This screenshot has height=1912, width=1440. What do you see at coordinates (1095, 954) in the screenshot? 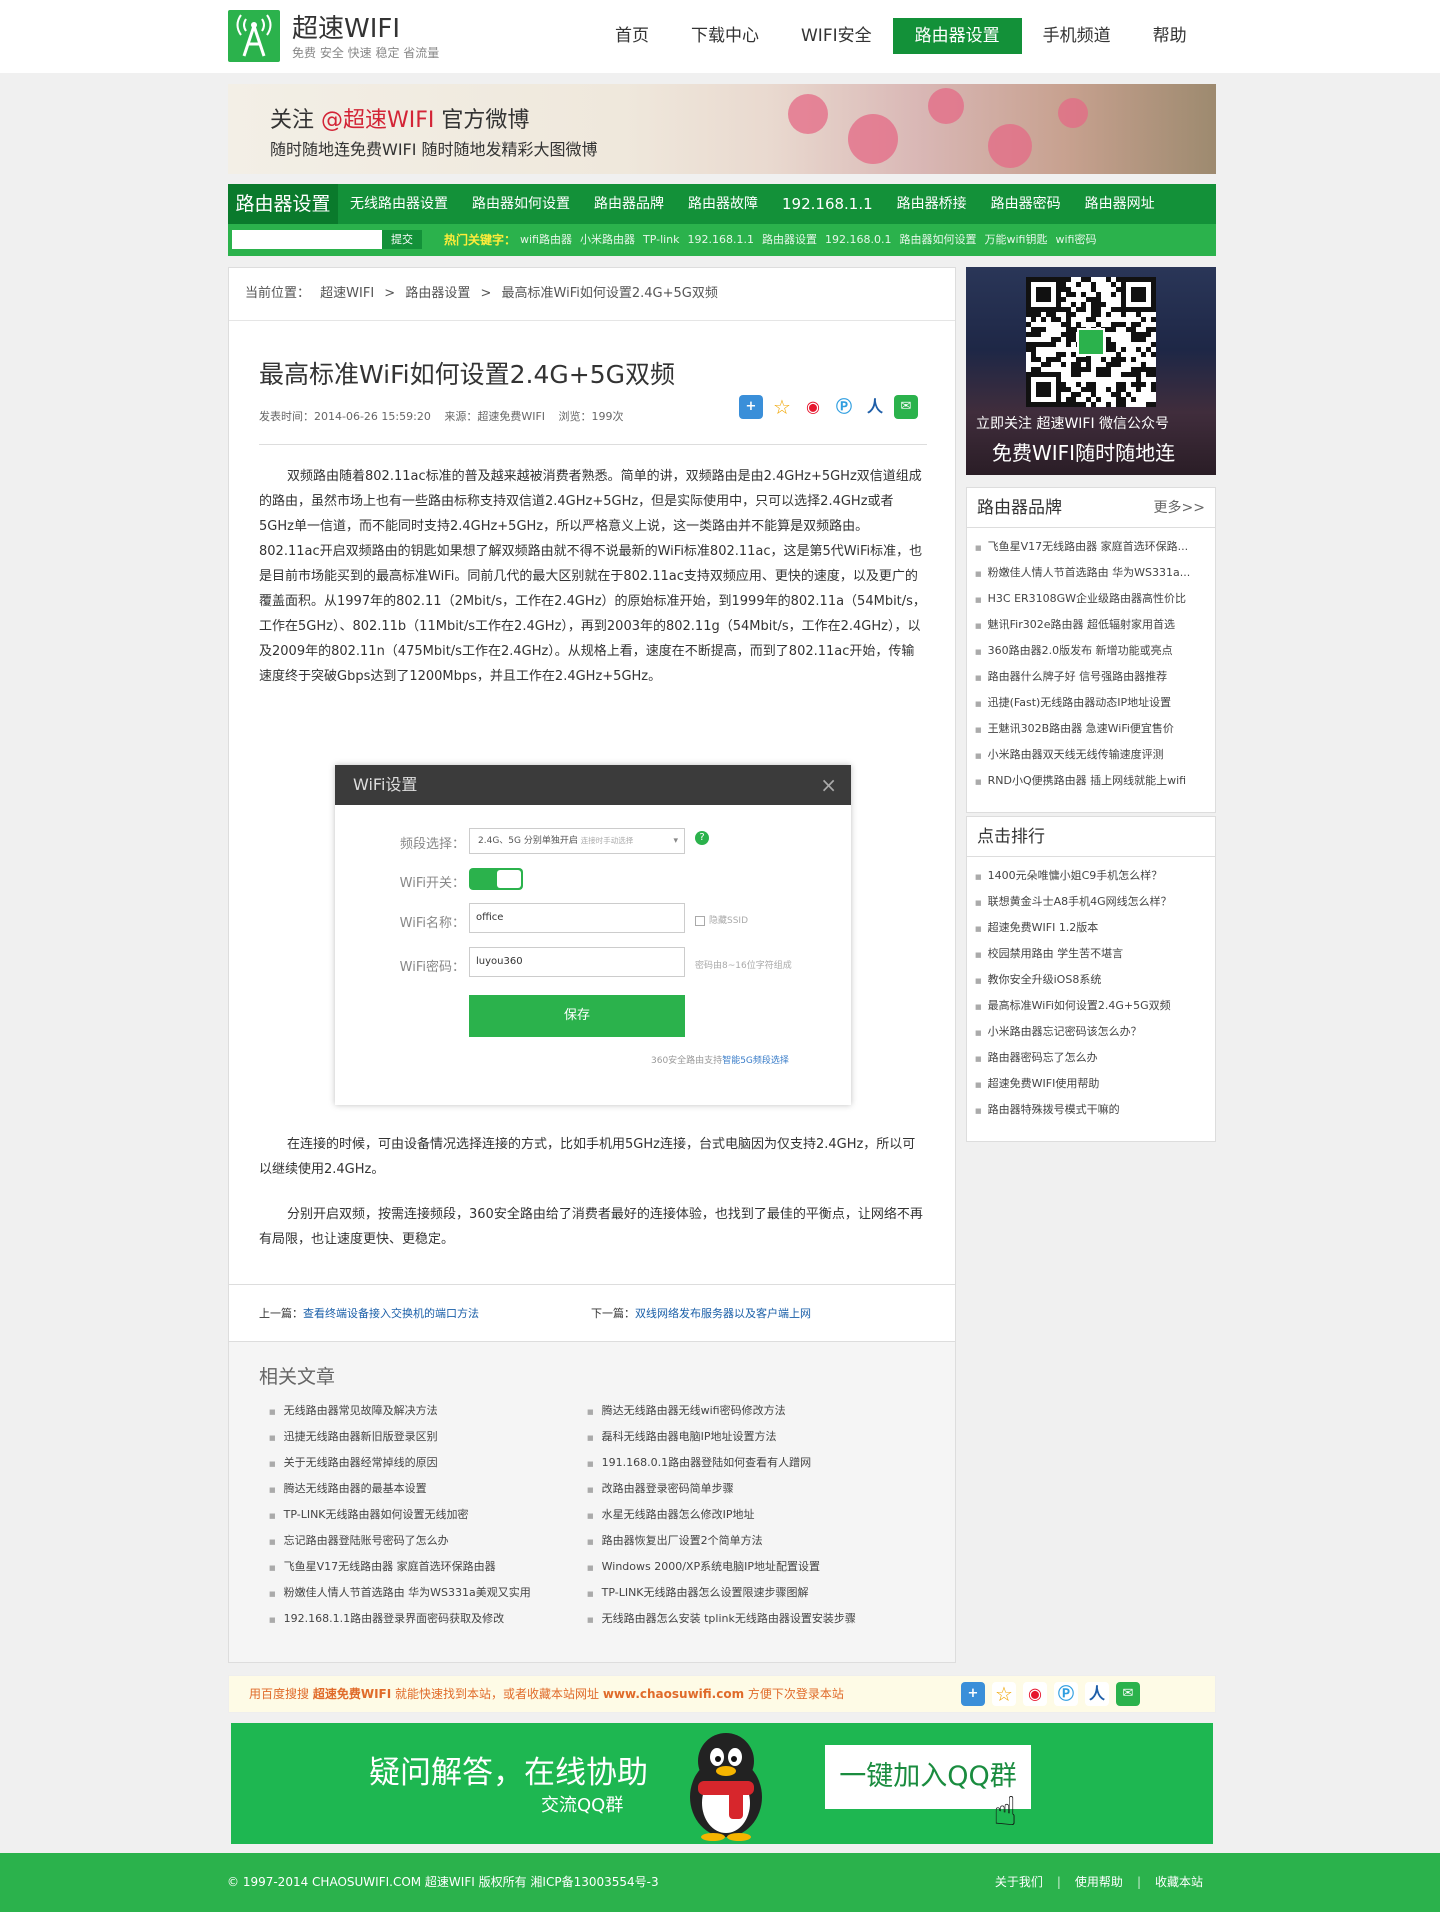
I see `list-item: 校园禁用路由 学生苦不堪言` at bounding box center [1095, 954].